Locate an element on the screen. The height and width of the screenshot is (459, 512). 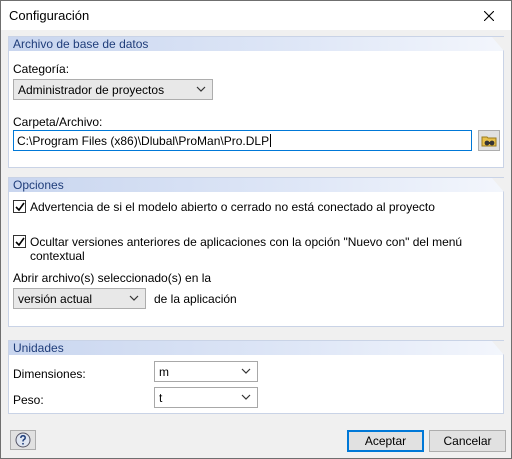
help-icon is located at coordinates (23, 440).